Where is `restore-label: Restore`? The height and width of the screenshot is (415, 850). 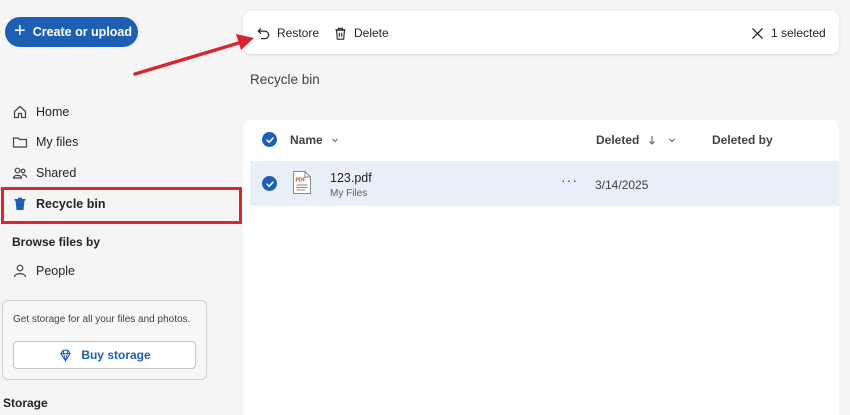
restore-label: Restore is located at coordinates (298, 33).